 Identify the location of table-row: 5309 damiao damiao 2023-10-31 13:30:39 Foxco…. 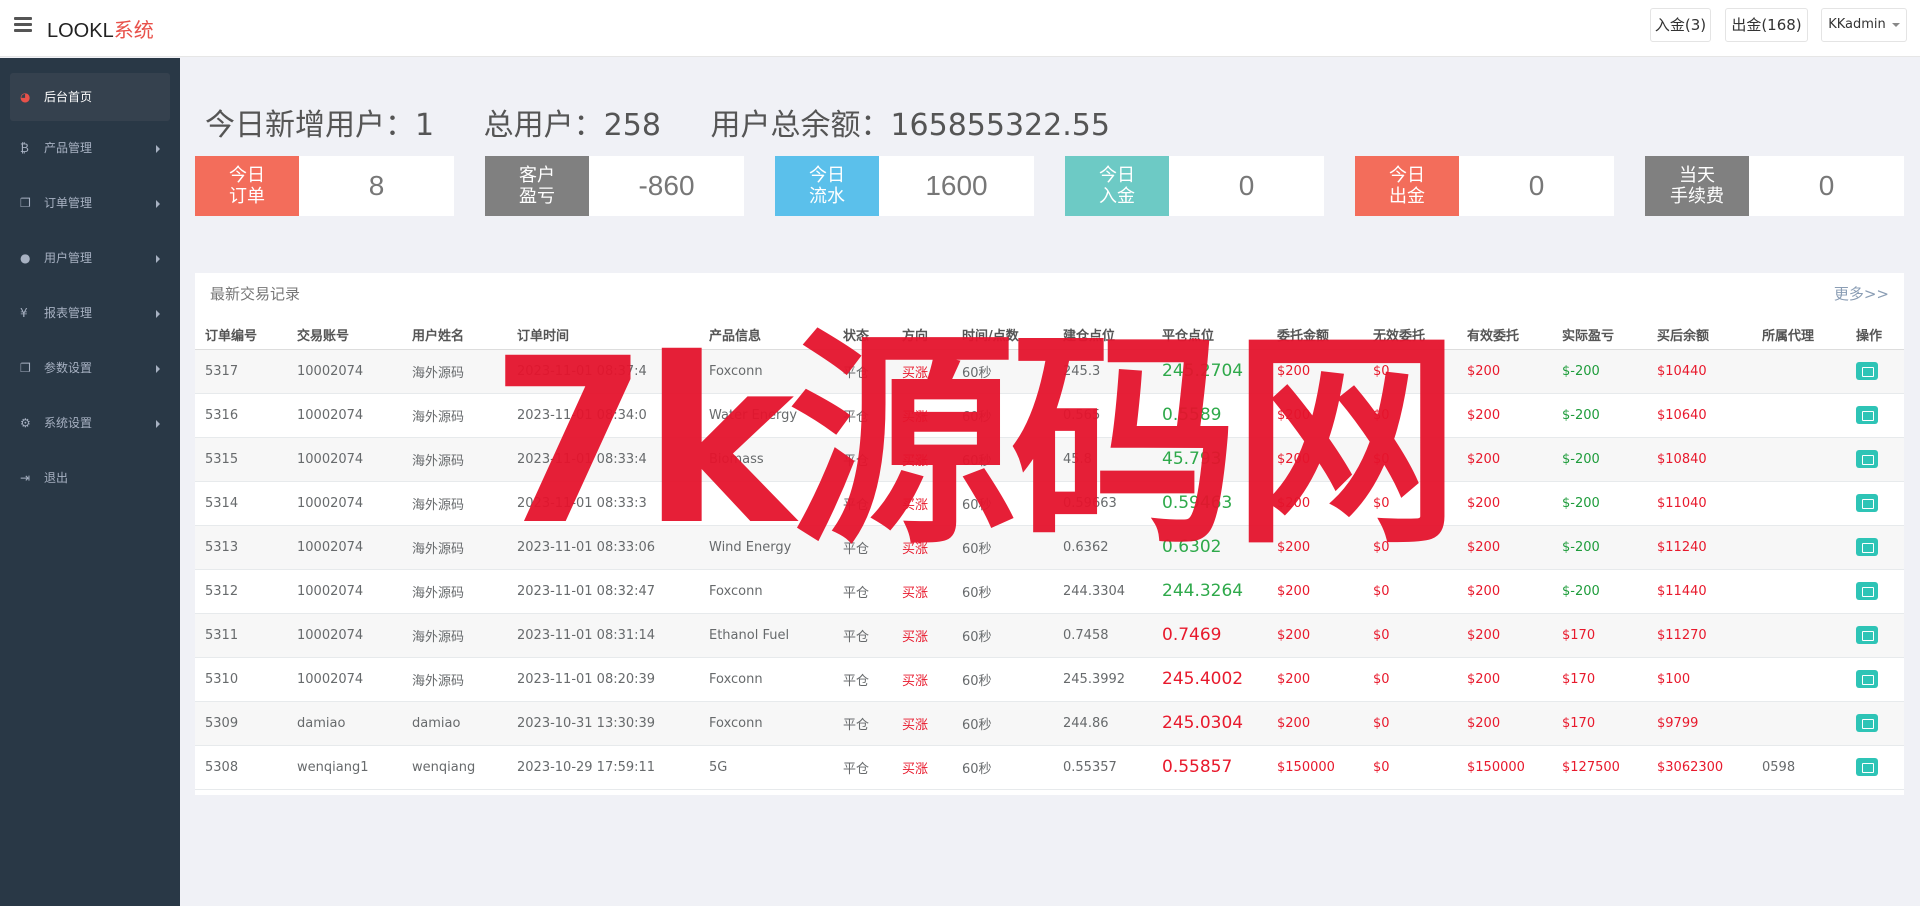
(1049, 723).